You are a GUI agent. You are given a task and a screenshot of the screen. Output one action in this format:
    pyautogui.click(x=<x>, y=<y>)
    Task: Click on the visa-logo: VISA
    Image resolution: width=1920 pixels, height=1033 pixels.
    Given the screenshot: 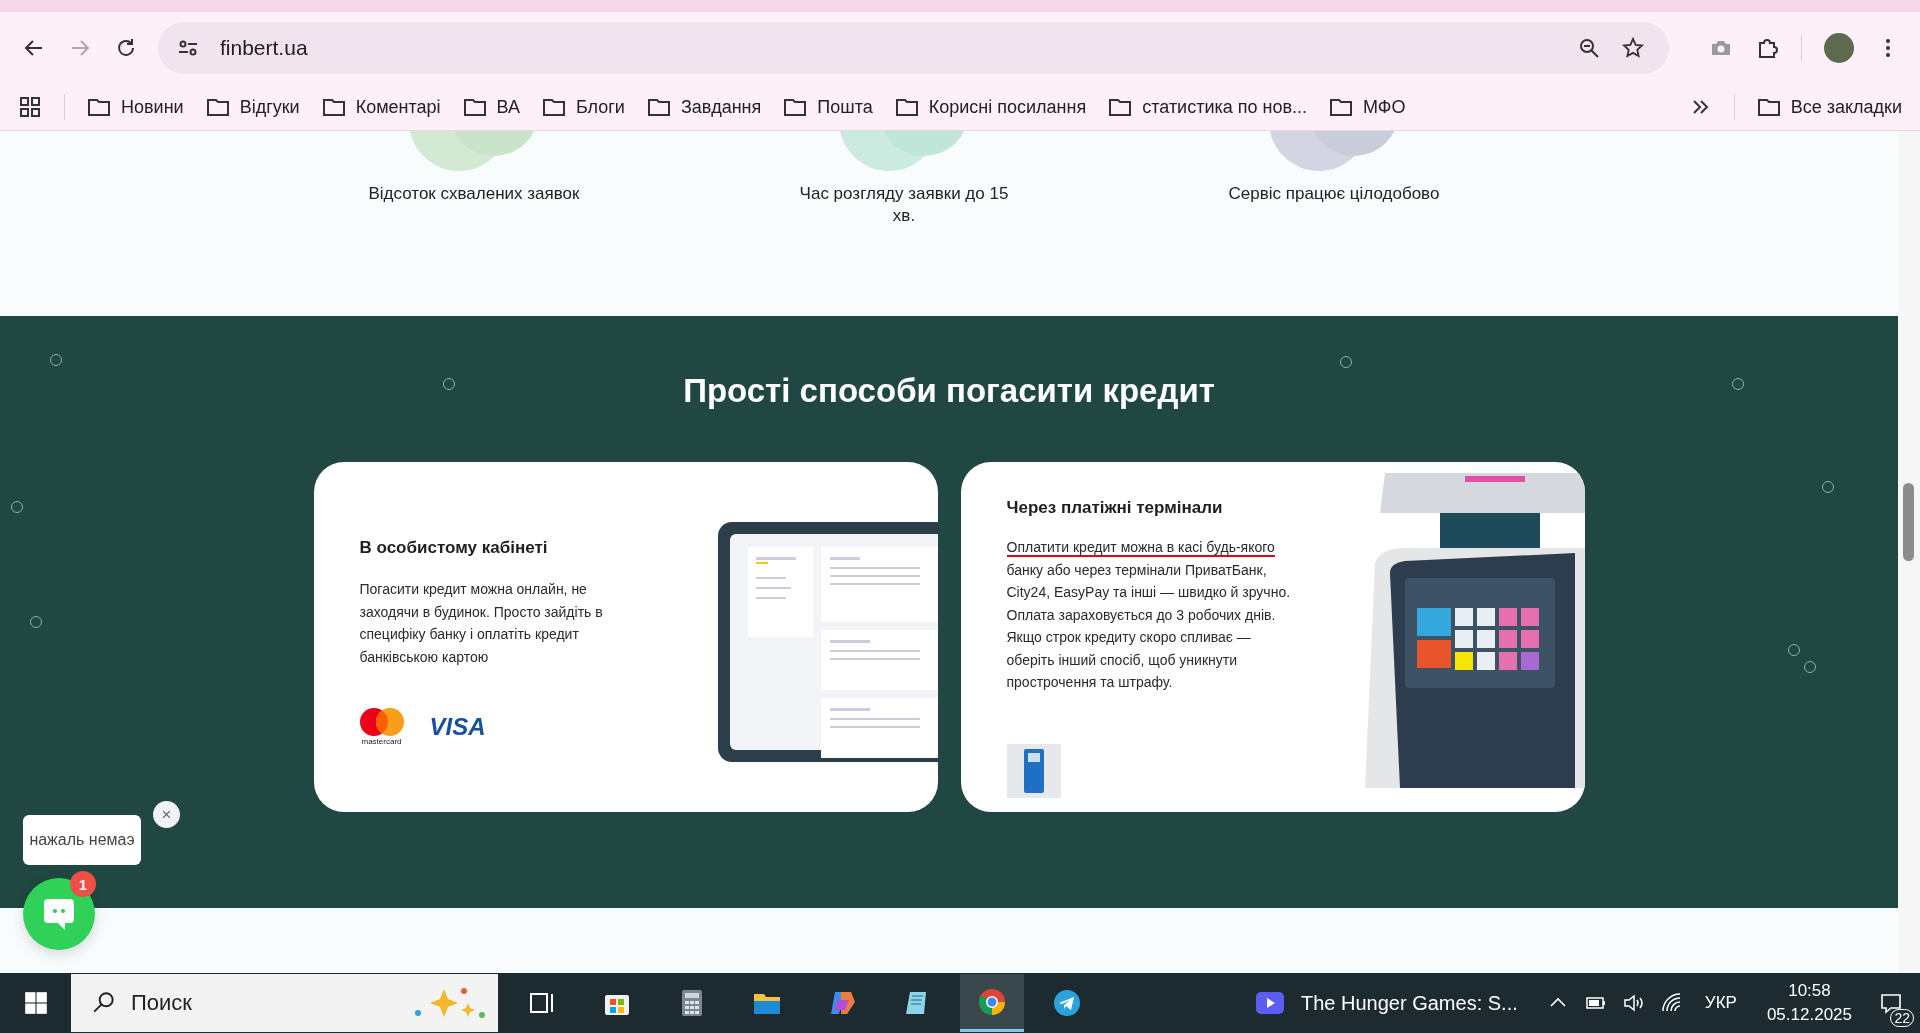 What is the action you would take?
    pyautogui.click(x=457, y=727)
    